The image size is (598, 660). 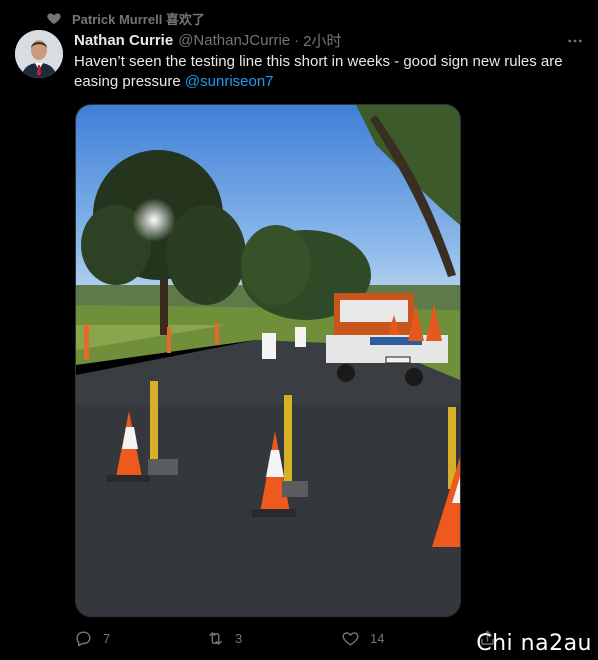 I want to click on reply-icon, so click(x=83, y=638).